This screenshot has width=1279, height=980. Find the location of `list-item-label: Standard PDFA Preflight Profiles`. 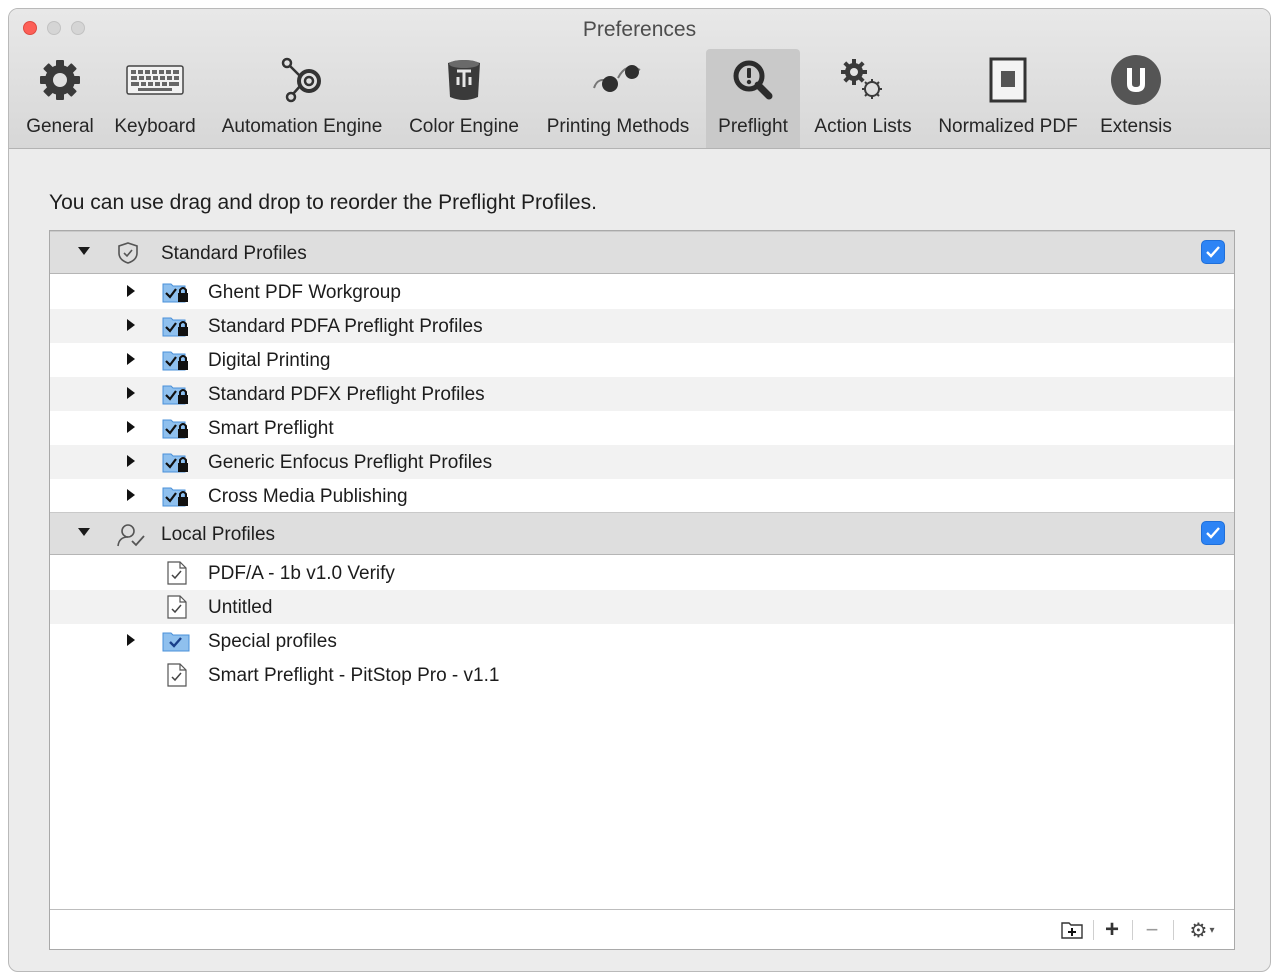

list-item-label: Standard PDFA Preflight Profiles is located at coordinates (345, 326).